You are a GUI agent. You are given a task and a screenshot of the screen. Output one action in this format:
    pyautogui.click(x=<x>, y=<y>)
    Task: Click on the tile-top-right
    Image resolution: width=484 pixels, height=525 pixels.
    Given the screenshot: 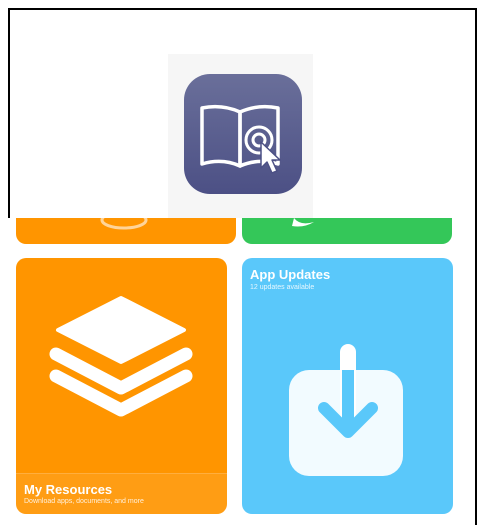 What is the action you would take?
    pyautogui.click(x=347, y=231)
    